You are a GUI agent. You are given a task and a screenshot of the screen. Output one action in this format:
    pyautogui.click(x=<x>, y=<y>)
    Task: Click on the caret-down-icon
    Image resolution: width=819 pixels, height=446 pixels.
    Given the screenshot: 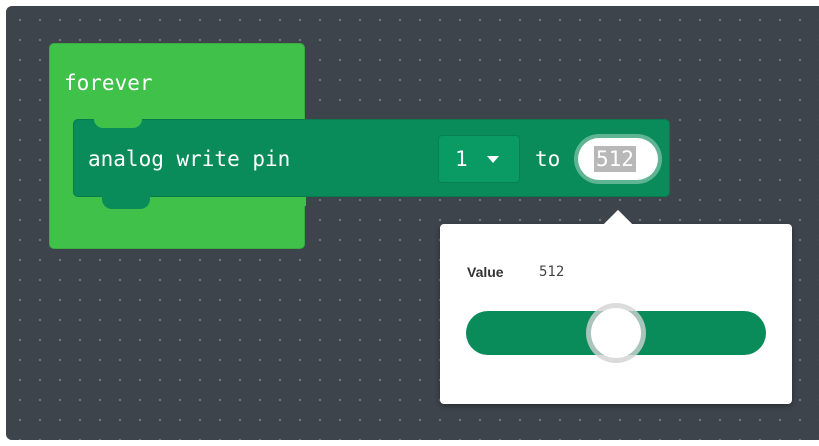 What is the action you would take?
    pyautogui.click(x=493, y=159)
    